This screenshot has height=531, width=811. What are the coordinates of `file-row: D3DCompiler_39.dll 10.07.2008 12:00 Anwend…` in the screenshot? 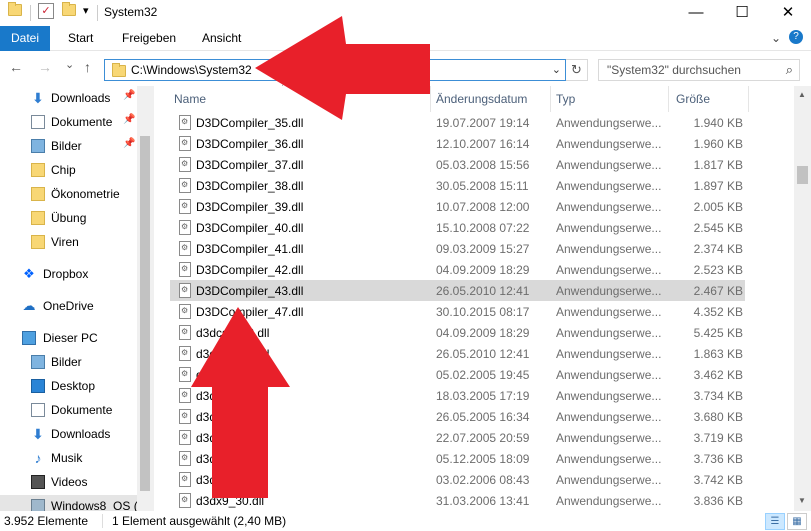 It's located at (457, 206).